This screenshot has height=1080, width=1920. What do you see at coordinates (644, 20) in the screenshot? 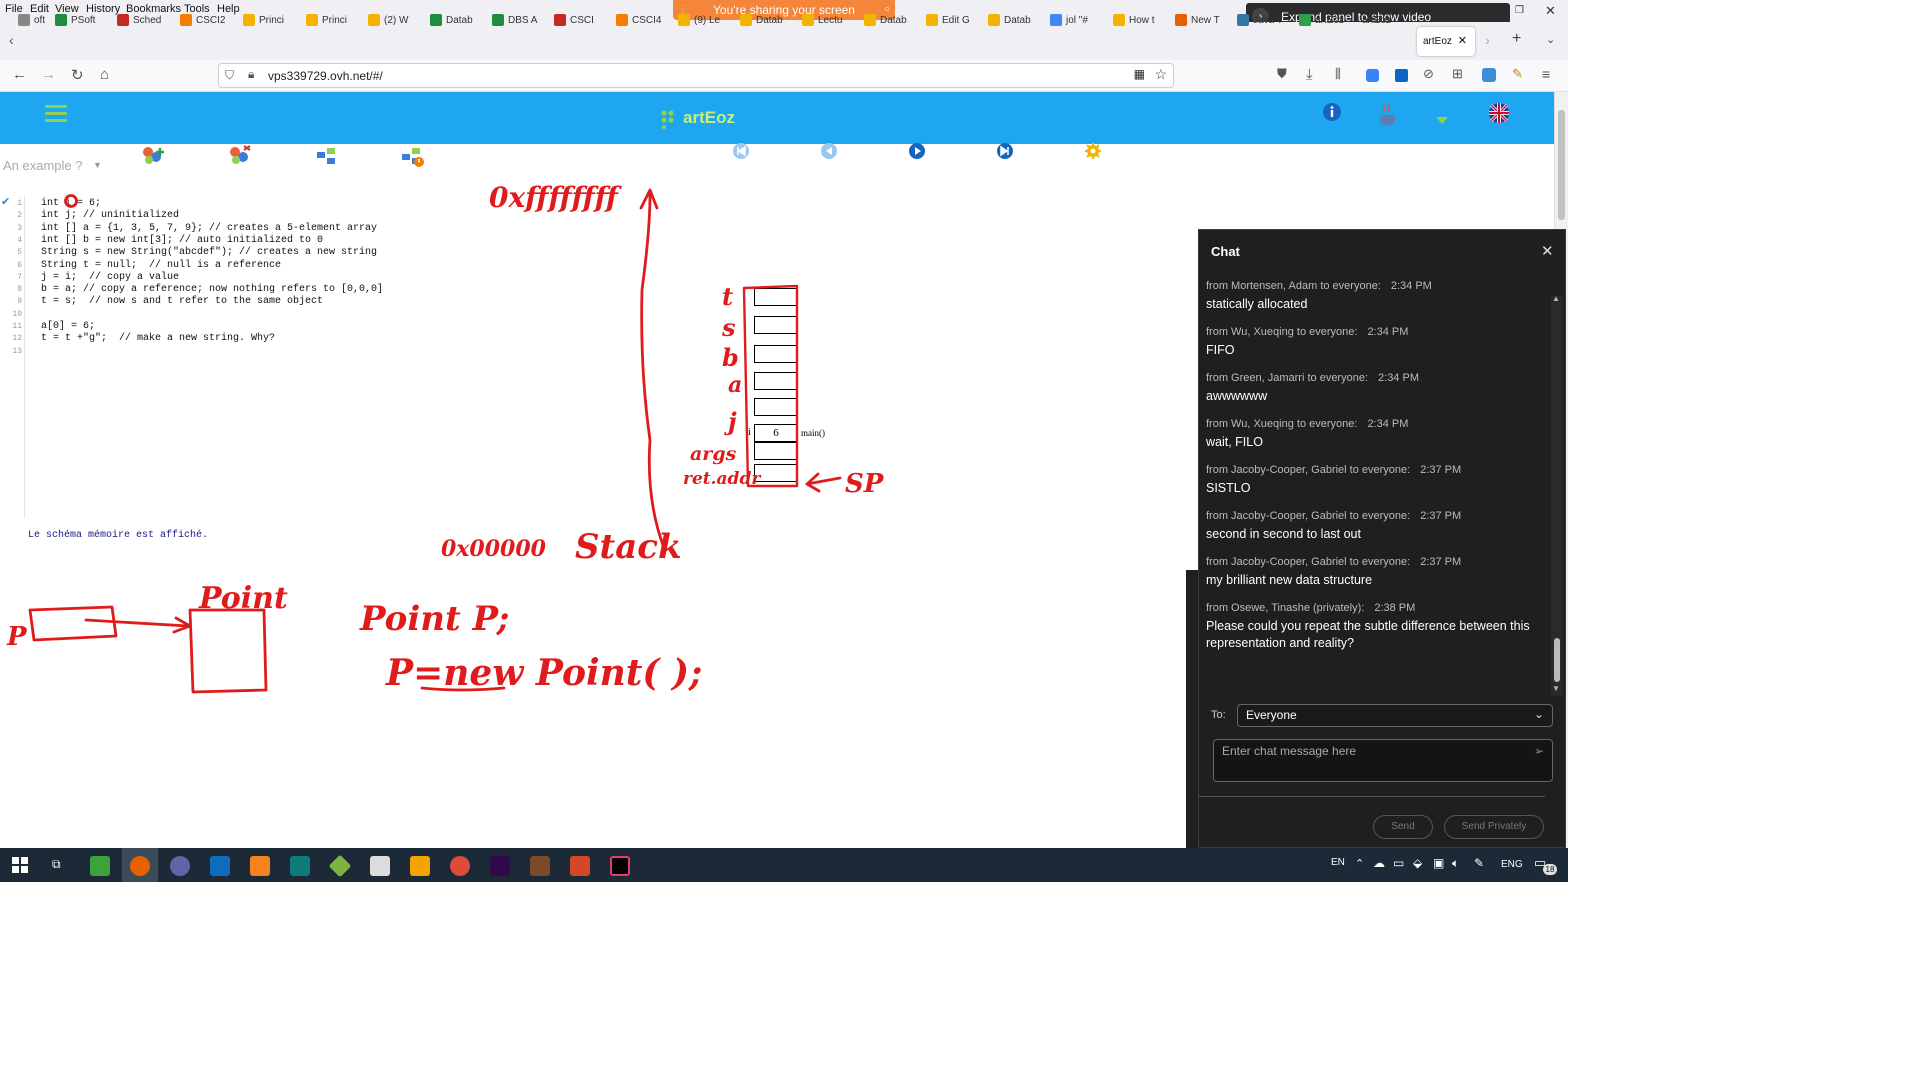
I see `browser-tab: CSCI4` at bounding box center [644, 20].